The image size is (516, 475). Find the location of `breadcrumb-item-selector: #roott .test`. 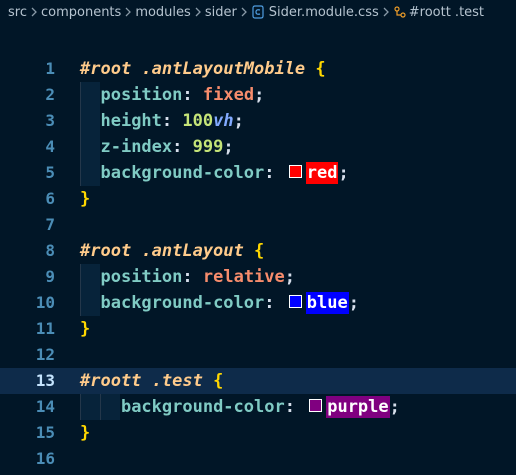

breadcrumb-item-selector: #roott .test is located at coordinates (446, 12).